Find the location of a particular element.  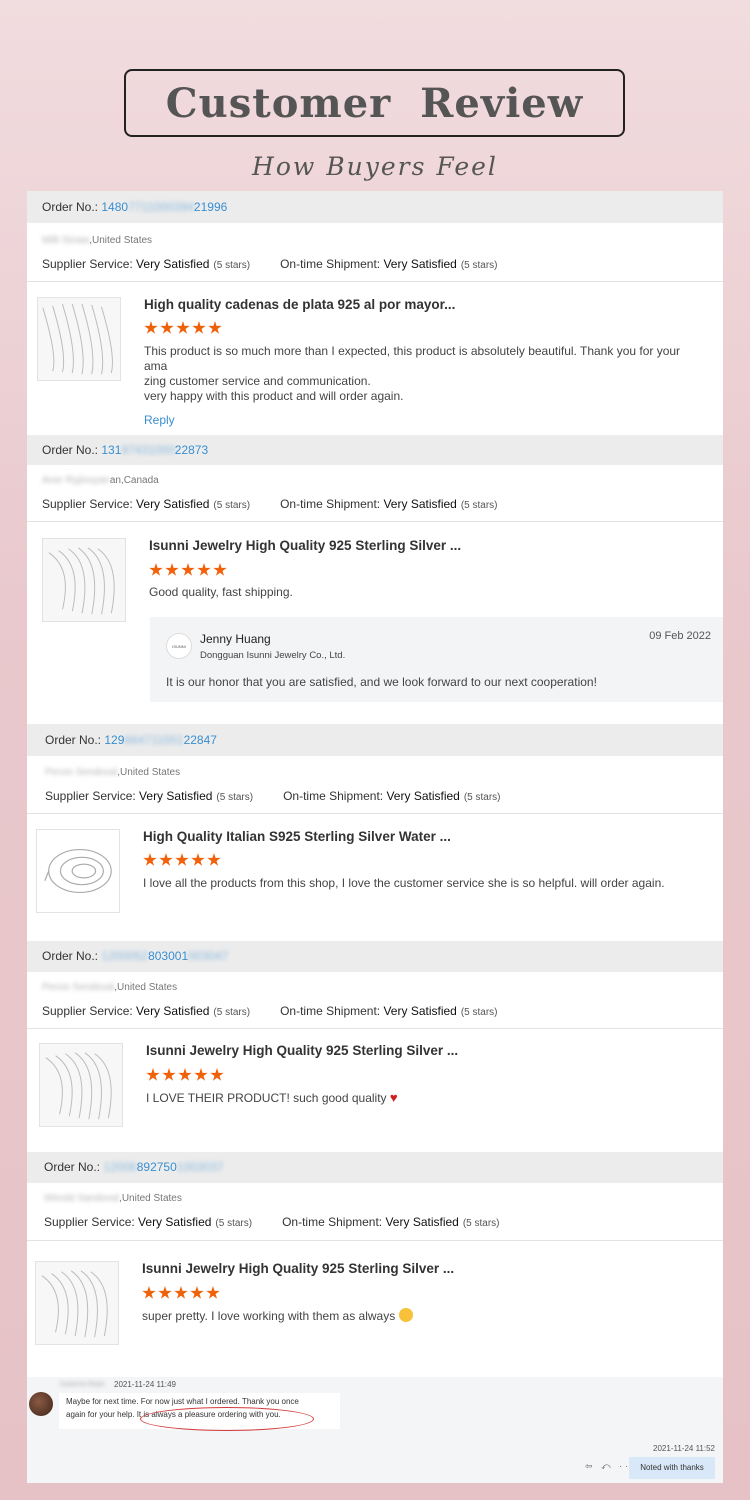

order-bar: Order No.: 1319743100022873 is located at coordinates (375, 450).